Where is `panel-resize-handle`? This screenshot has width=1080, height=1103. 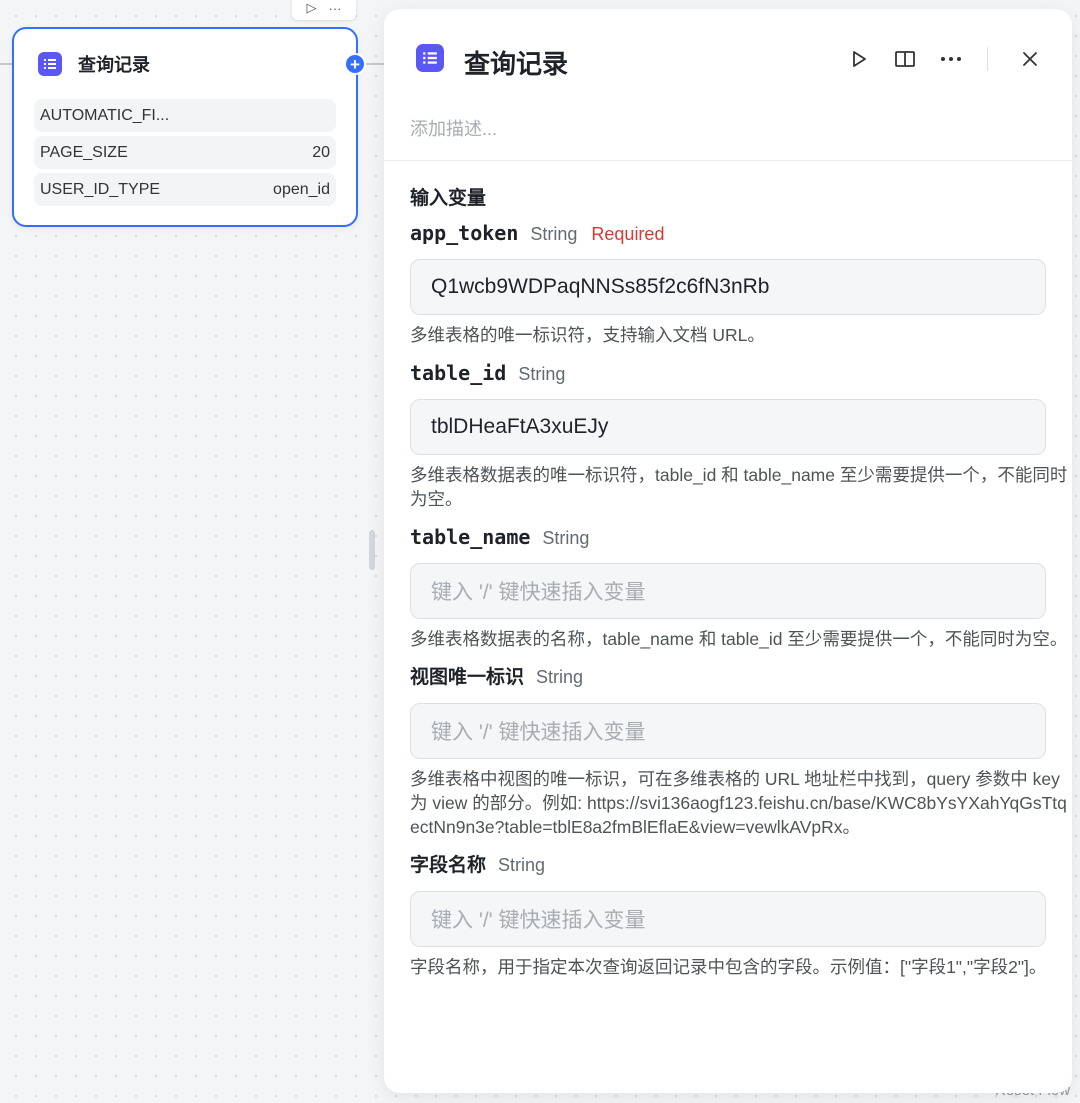
panel-resize-handle is located at coordinates (372, 550).